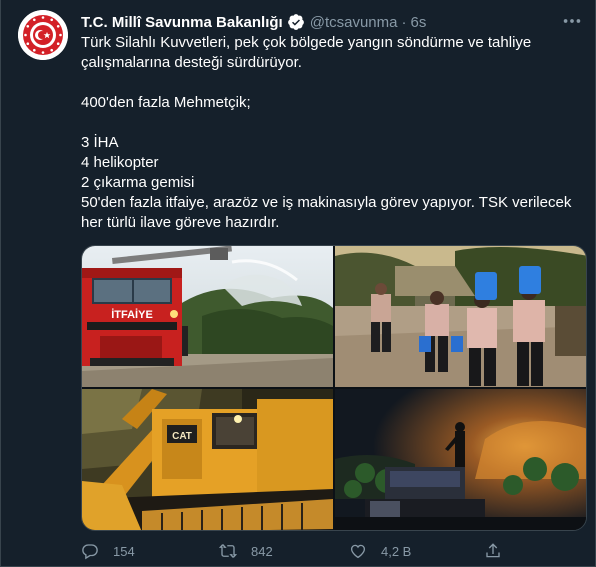  I want to click on share-icon, so click(493, 550).